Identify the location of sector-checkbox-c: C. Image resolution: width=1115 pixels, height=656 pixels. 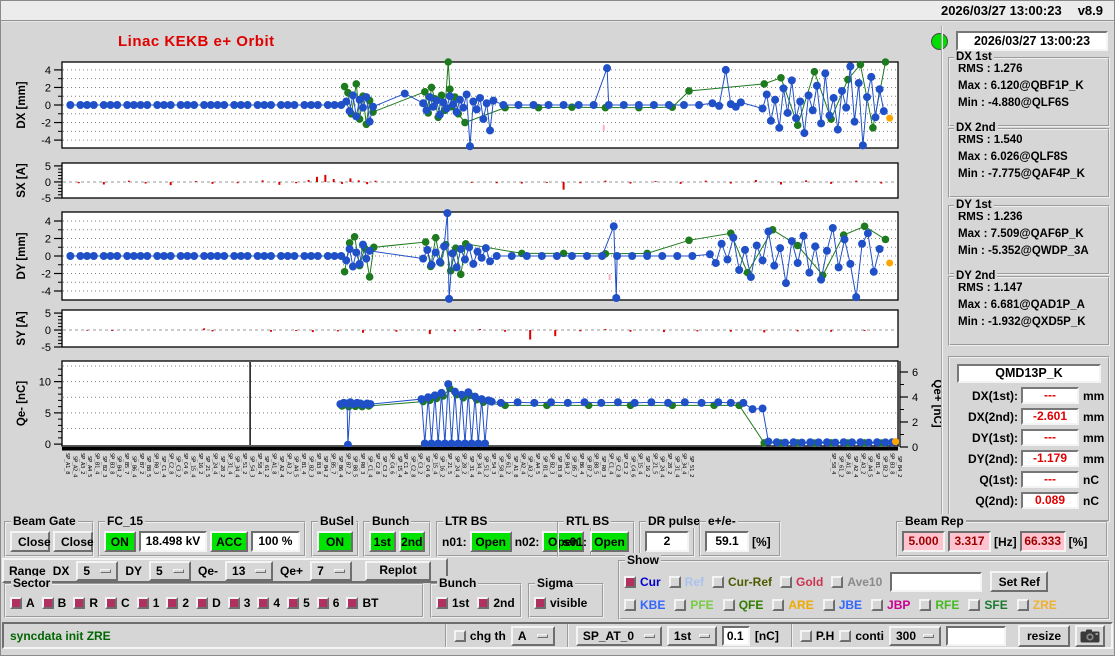
(117, 603).